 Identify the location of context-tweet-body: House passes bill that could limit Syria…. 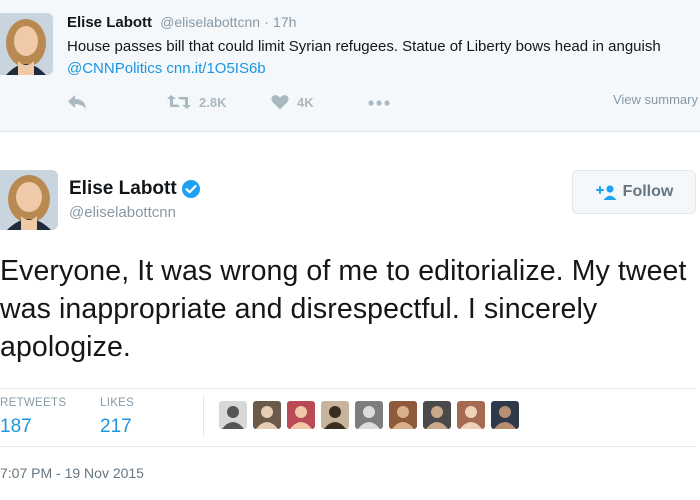
(364, 46).